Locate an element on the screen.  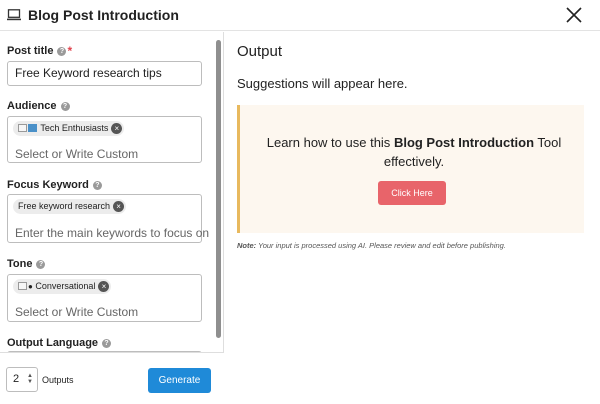
audience-chip: Tech Enthusiasts × is located at coordinates (69, 128).